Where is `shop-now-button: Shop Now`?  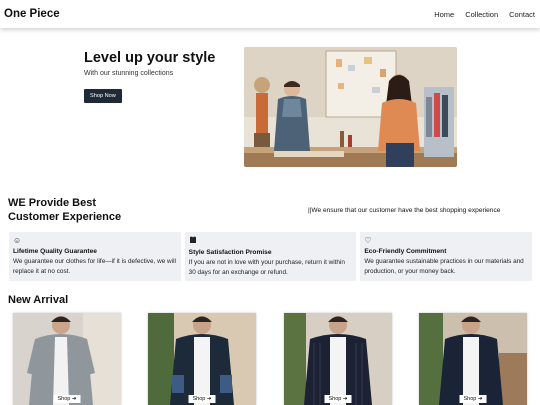
shop-now-button: Shop Now is located at coordinates (103, 96).